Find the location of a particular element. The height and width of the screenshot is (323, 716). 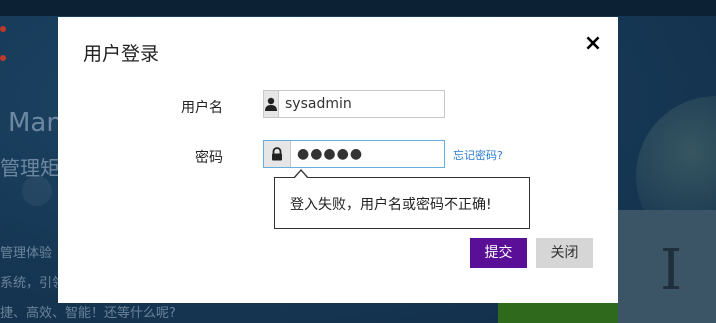

dialog-title: 用户登录 is located at coordinates (121, 54).